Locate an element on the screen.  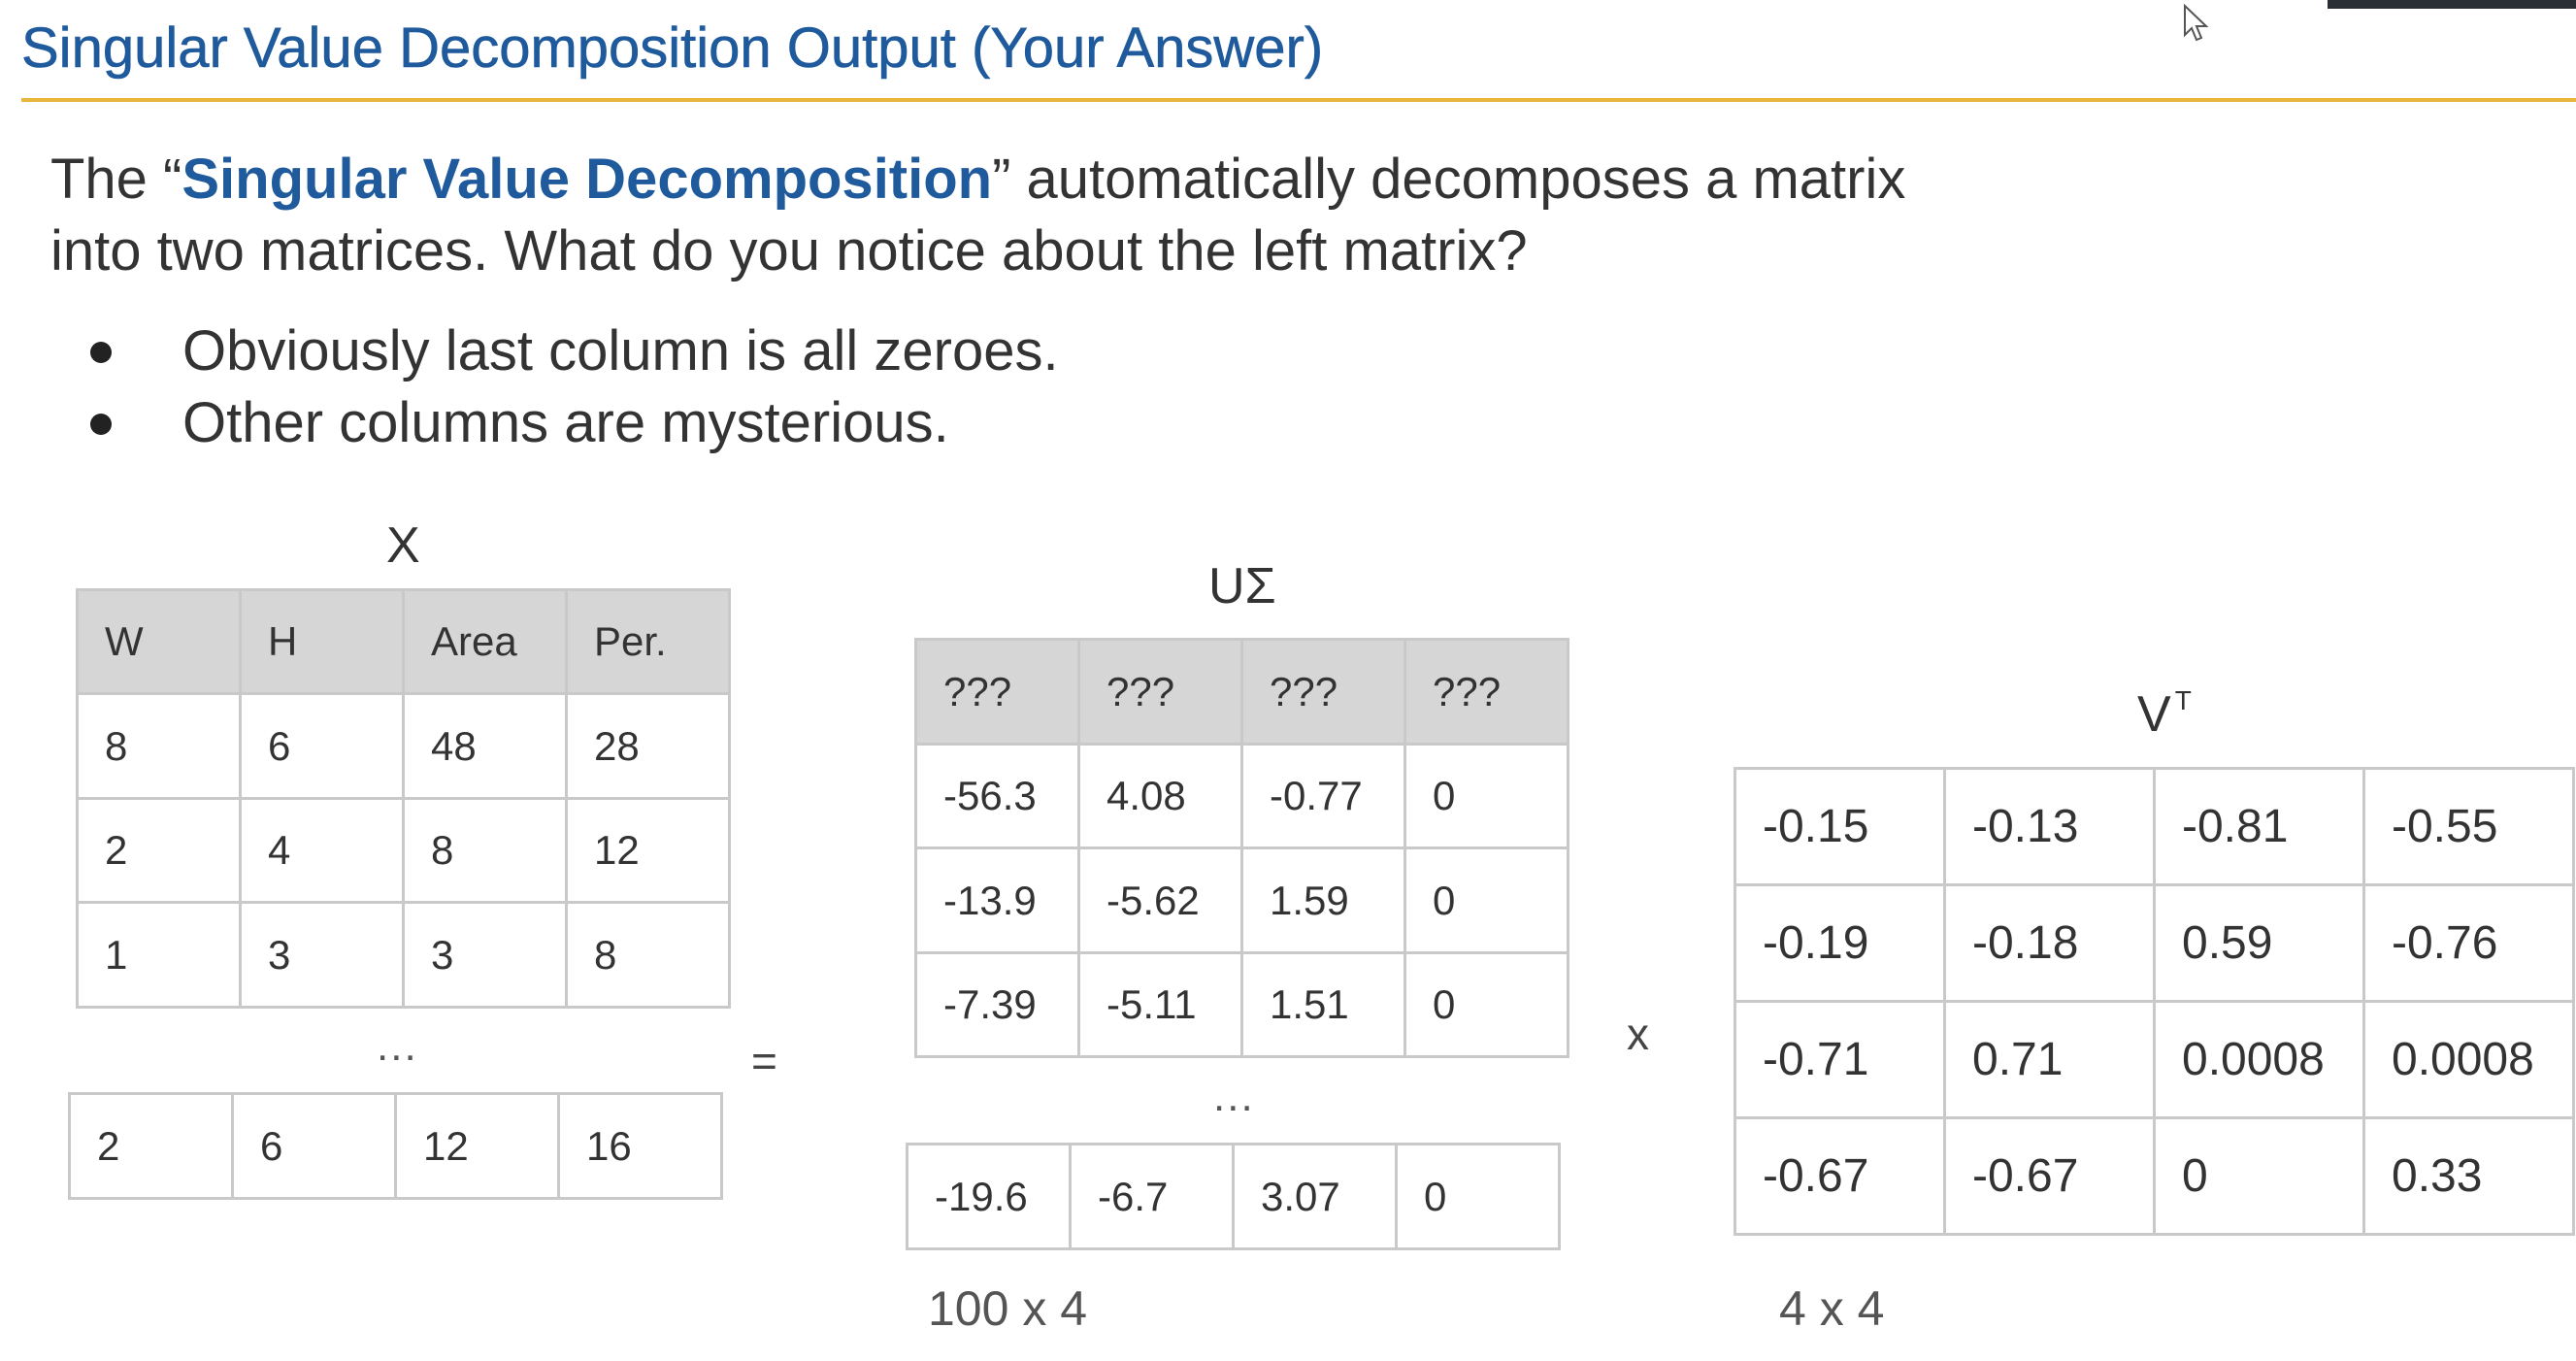
table-row: 2 4 8 12 is located at coordinates (403, 850).